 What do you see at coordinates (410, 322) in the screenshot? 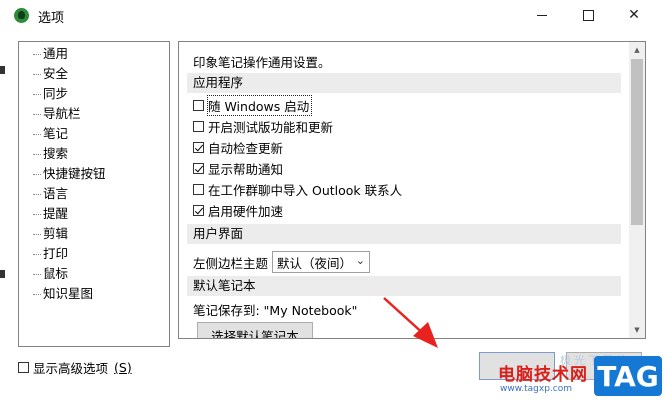
I see `annotation-arrow` at bounding box center [410, 322].